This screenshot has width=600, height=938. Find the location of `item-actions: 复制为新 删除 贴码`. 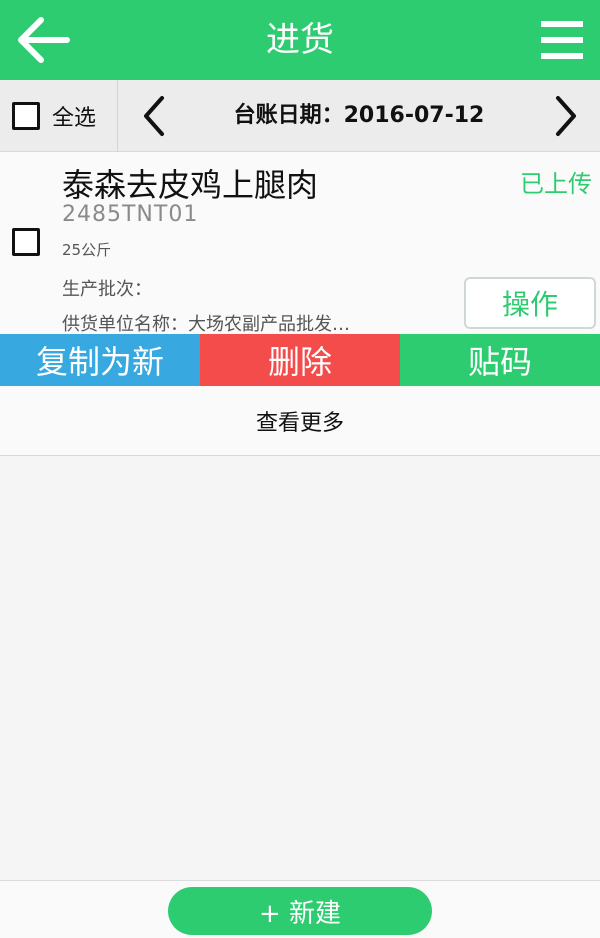

item-actions: 复制为新 删除 贴码 is located at coordinates (300, 360).